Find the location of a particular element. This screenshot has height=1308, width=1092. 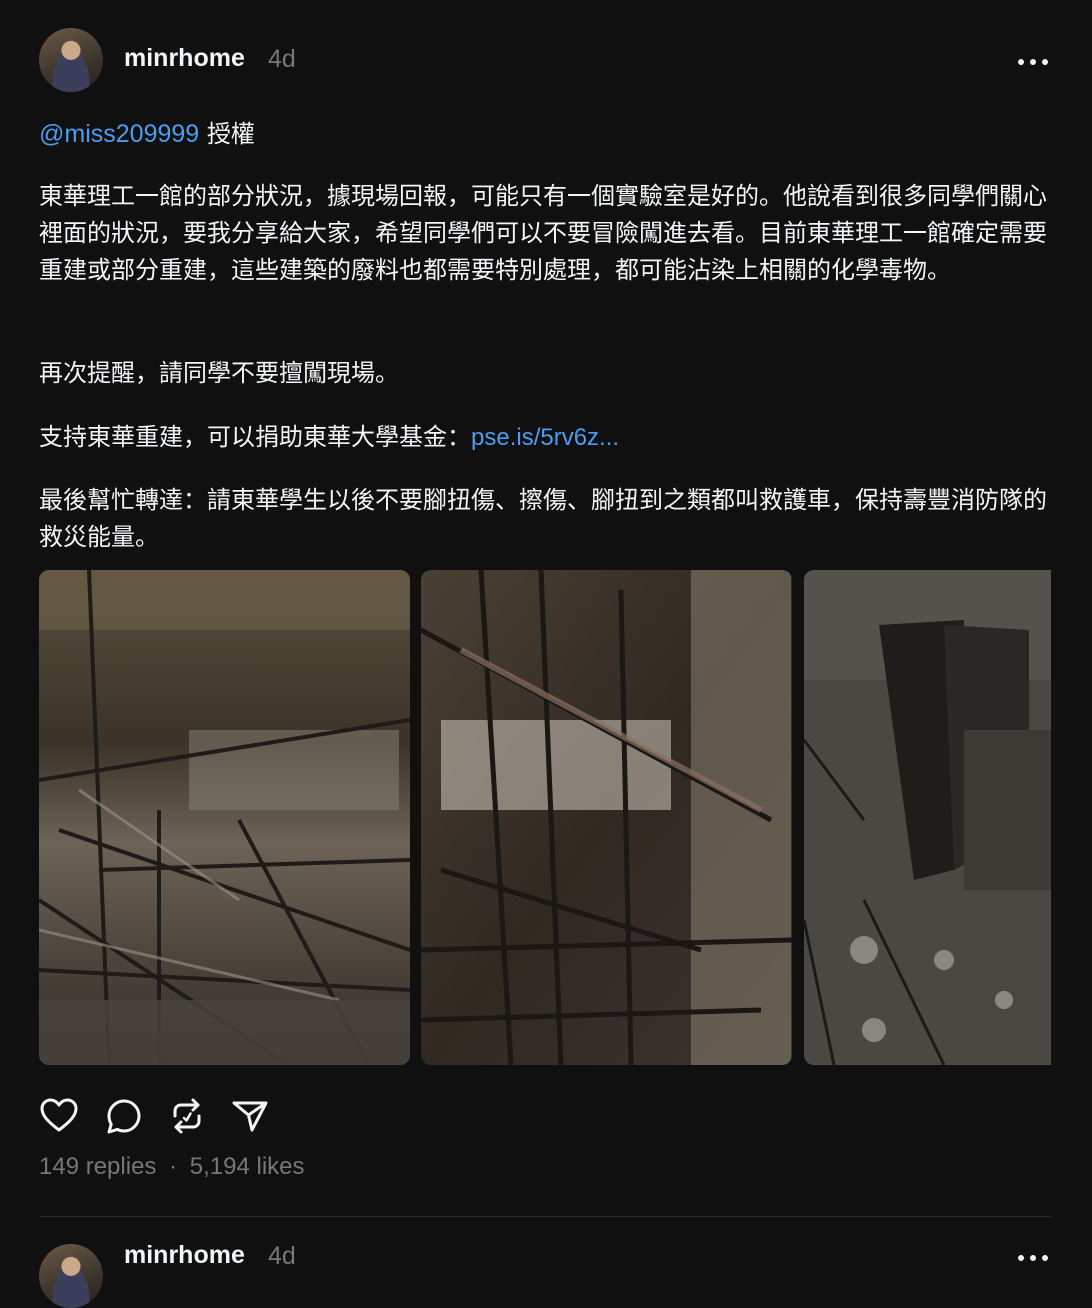

post-stats: 149 replies · 5,194 likes is located at coordinates (172, 1167).